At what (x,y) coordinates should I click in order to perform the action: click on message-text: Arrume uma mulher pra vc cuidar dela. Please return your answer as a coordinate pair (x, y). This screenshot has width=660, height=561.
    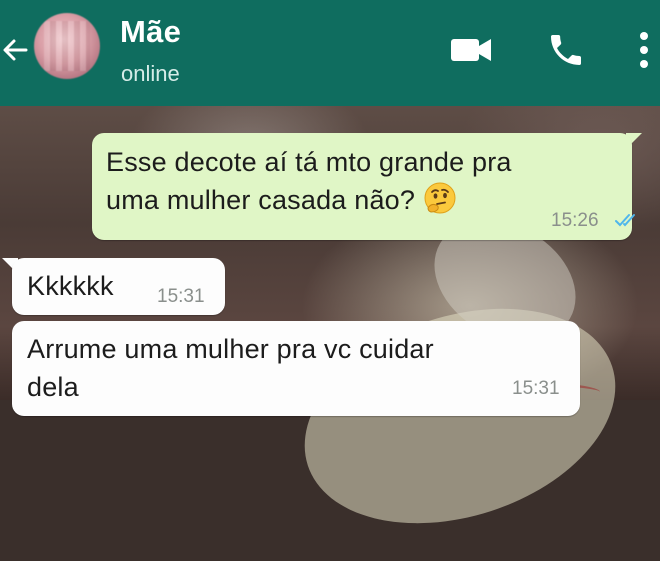
    Looking at the image, I should click on (297, 368).